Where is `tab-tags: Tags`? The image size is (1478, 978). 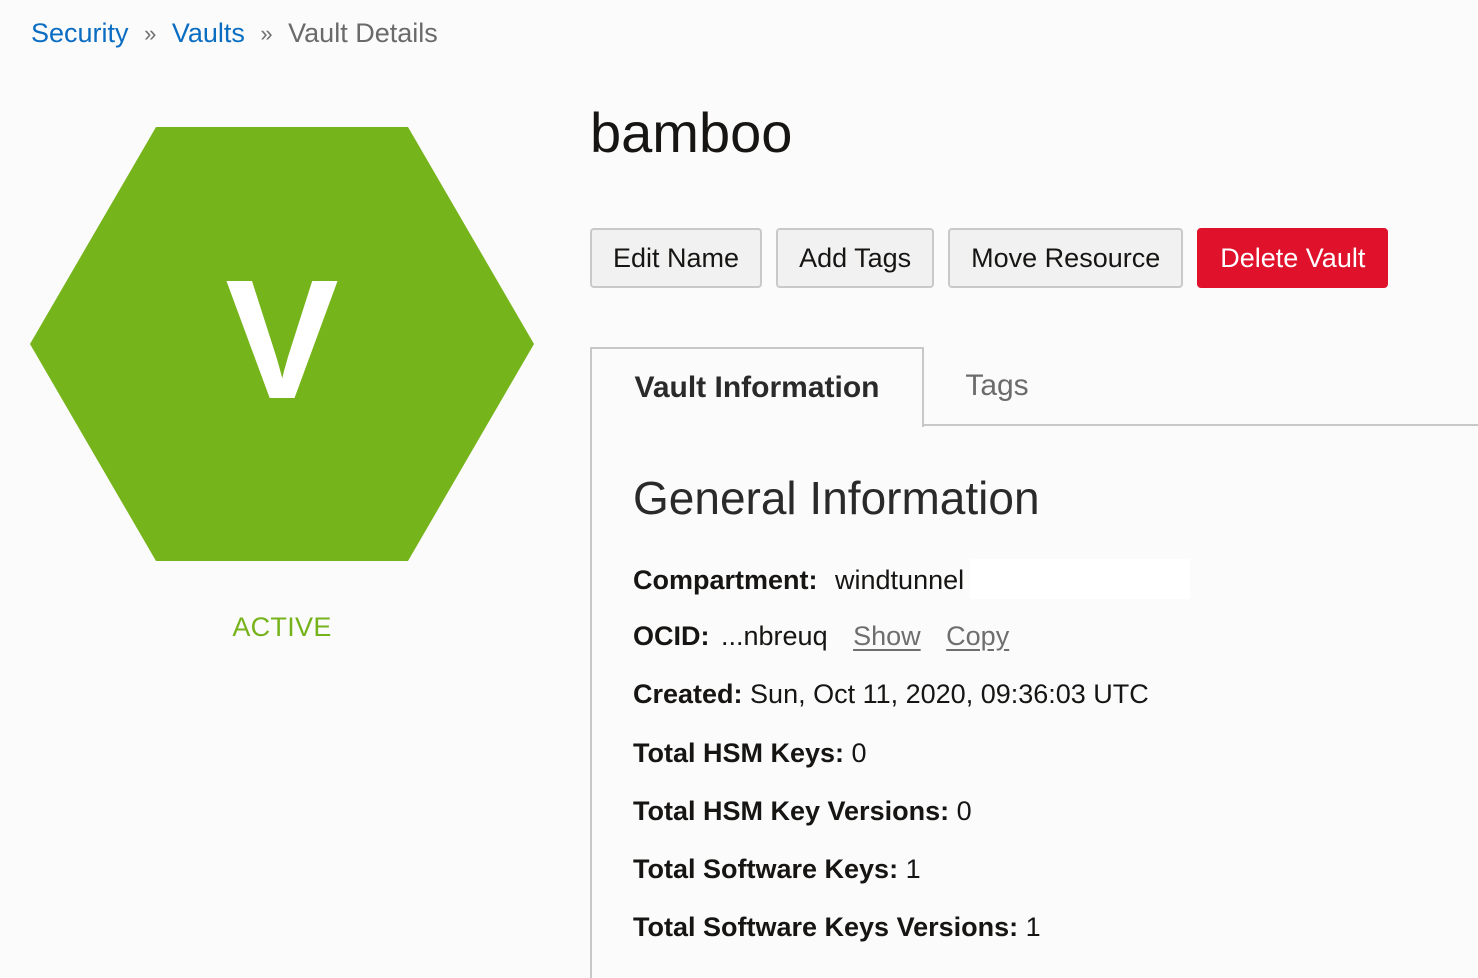
tab-tags: Tags is located at coordinates (997, 385).